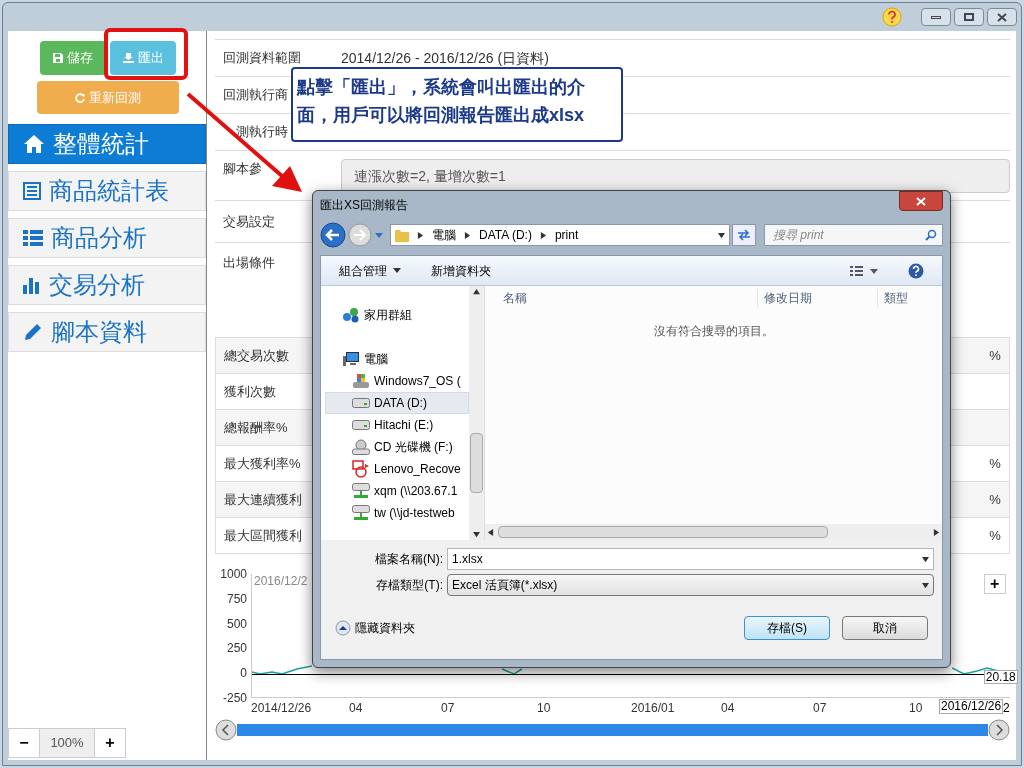 The width and height of the screenshot is (1024, 768). Describe the element at coordinates (107, 285) in the screenshot. I see `nav-item: 交易分析` at that location.